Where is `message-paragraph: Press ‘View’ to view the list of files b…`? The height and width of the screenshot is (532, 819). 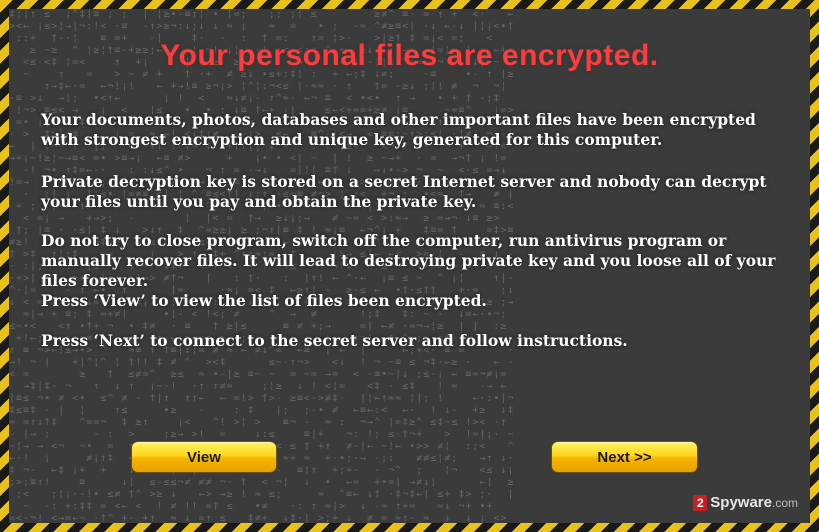
message-paragraph: Press ‘View’ to view the list of files b… is located at coordinates (264, 300).